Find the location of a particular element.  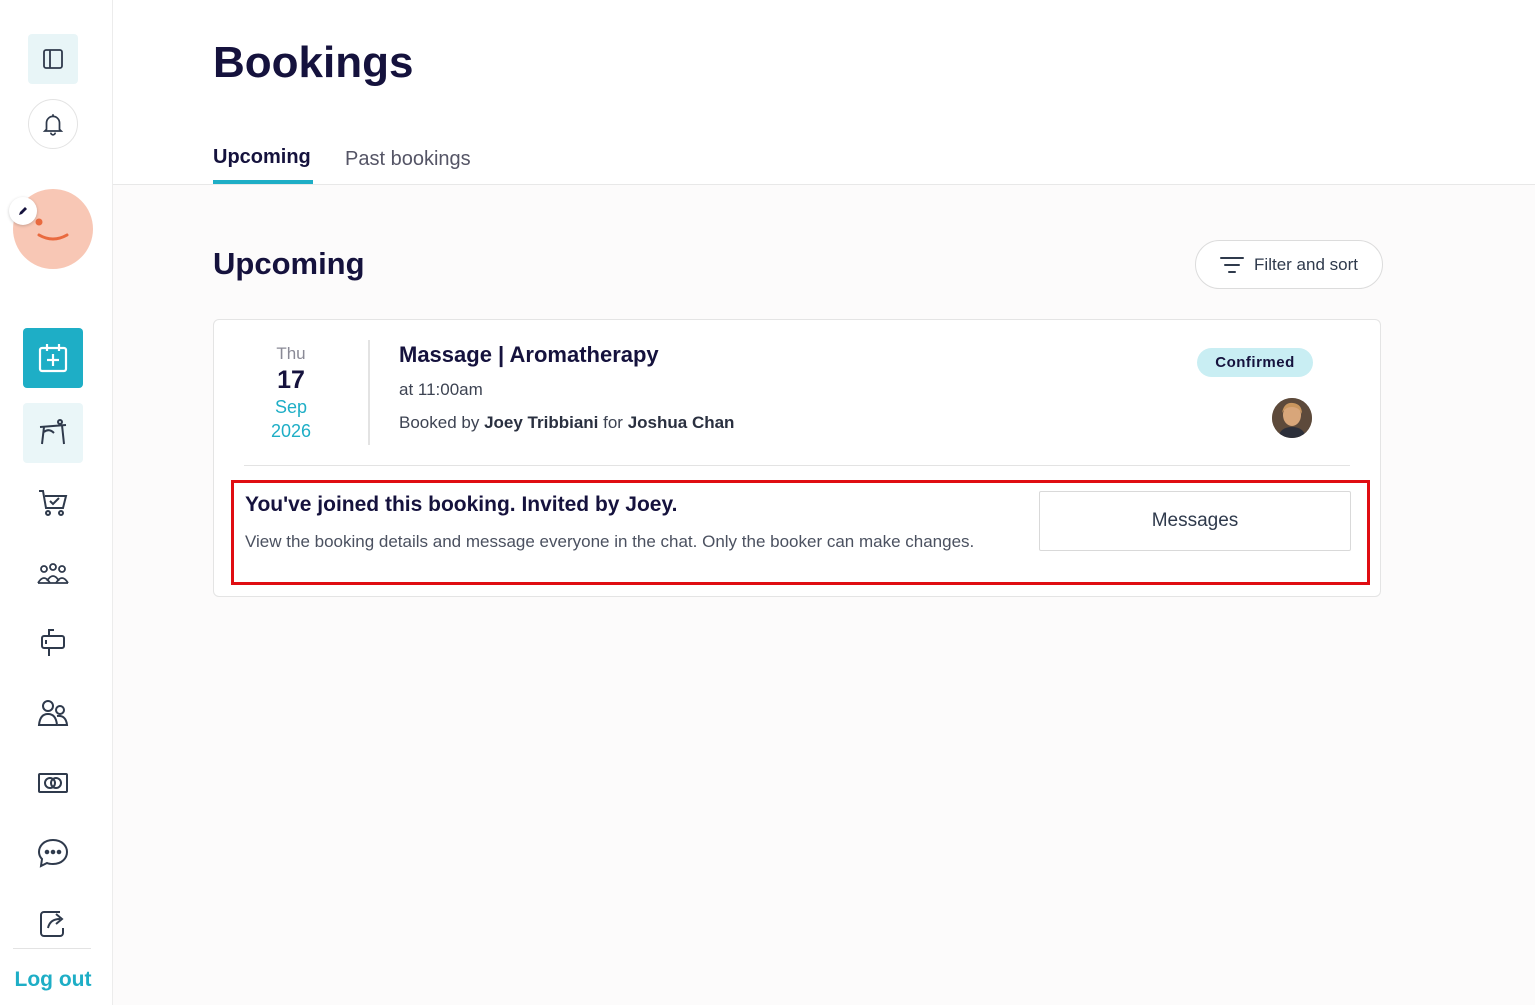

sidebar-item-bookings is located at coordinates (53, 358).